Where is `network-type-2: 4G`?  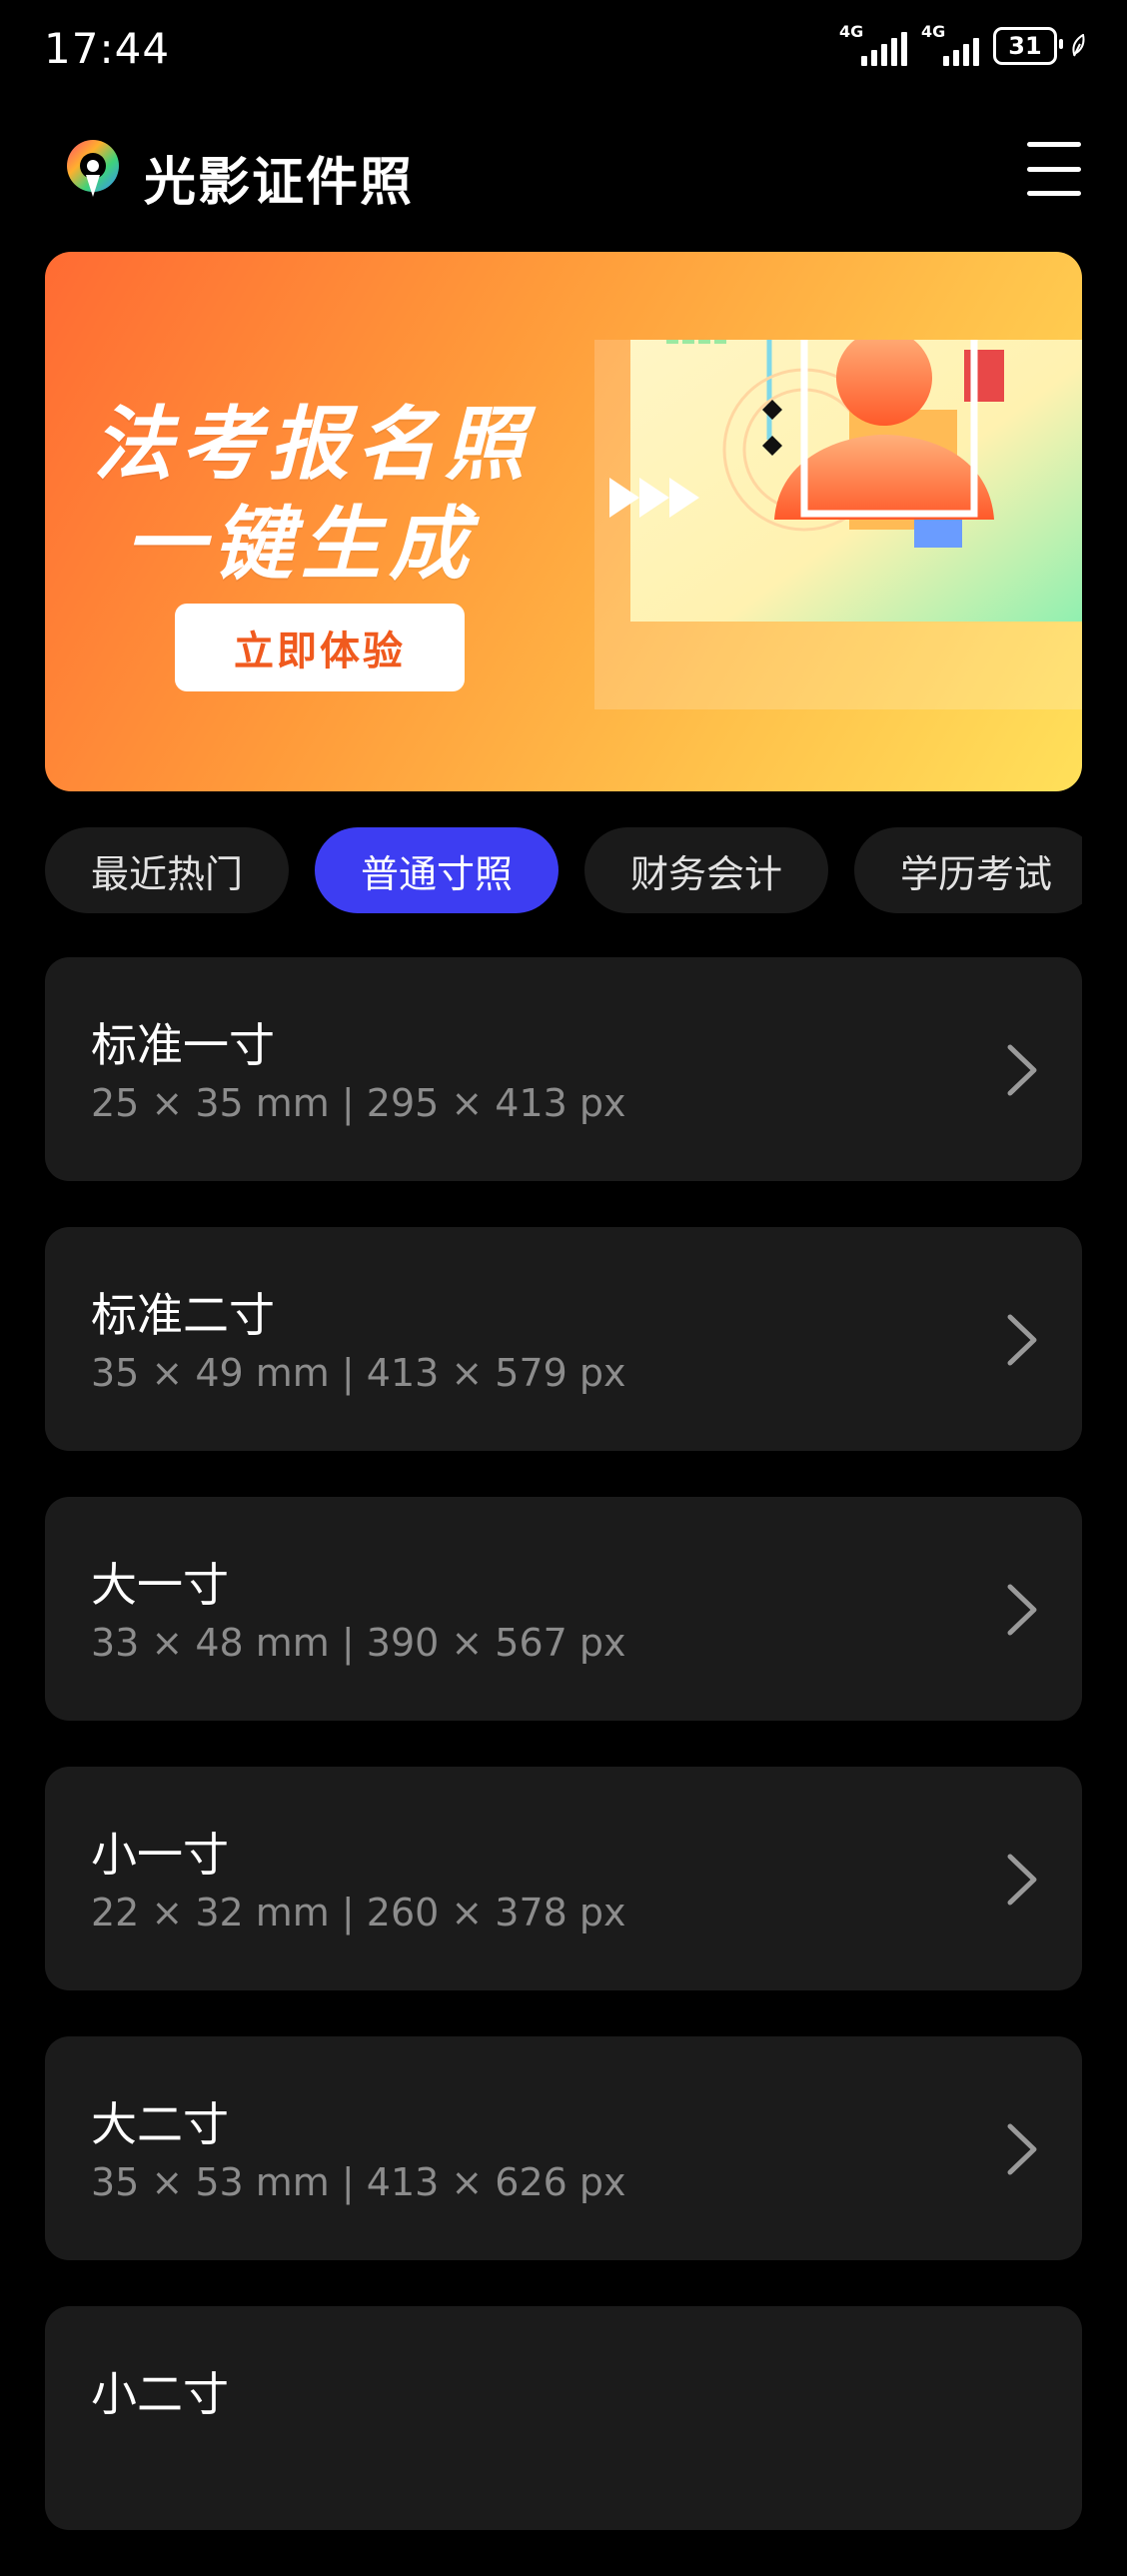
network-type-2: 4G is located at coordinates (933, 31).